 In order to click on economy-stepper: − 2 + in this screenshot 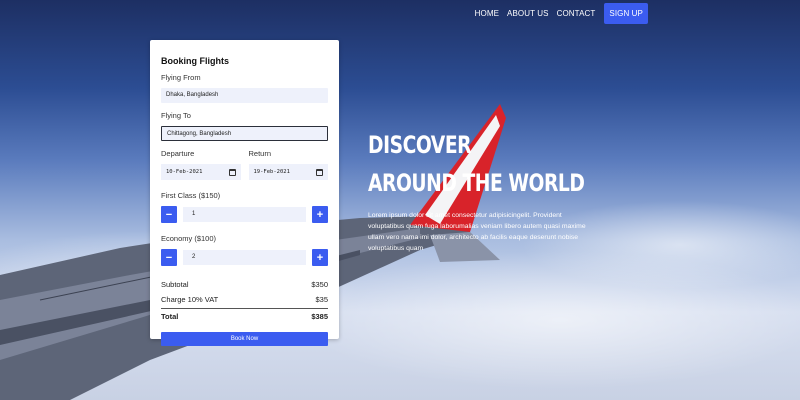, I will do `click(244, 257)`.